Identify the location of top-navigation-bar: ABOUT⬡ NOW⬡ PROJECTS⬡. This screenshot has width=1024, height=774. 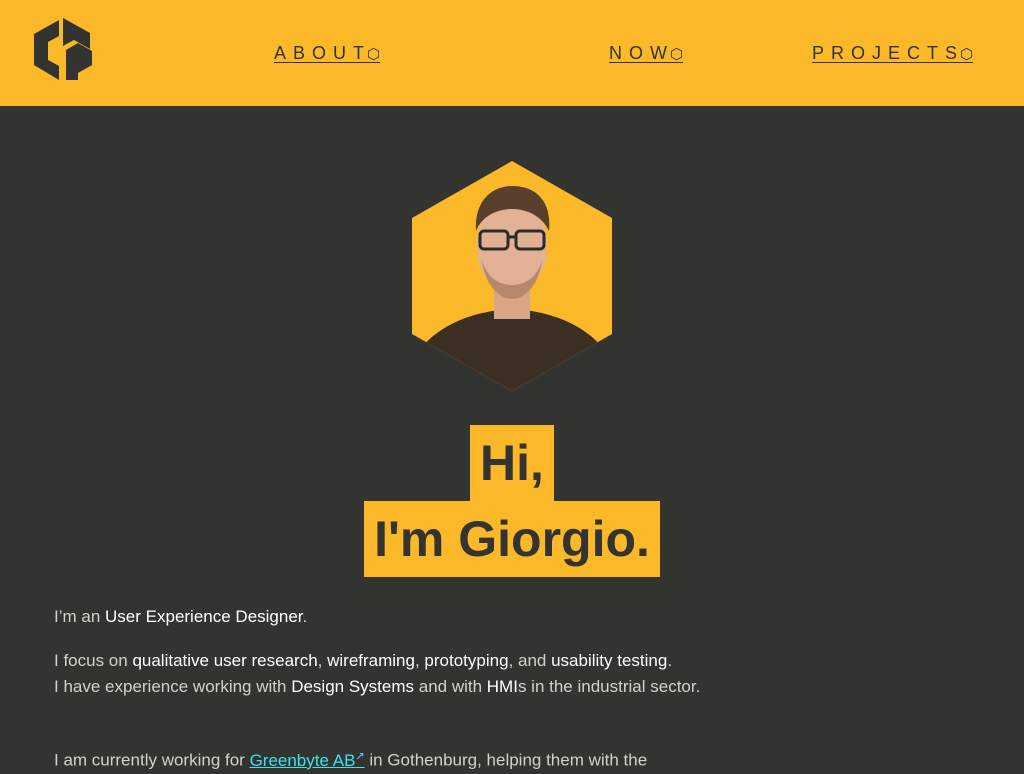
(512, 53).